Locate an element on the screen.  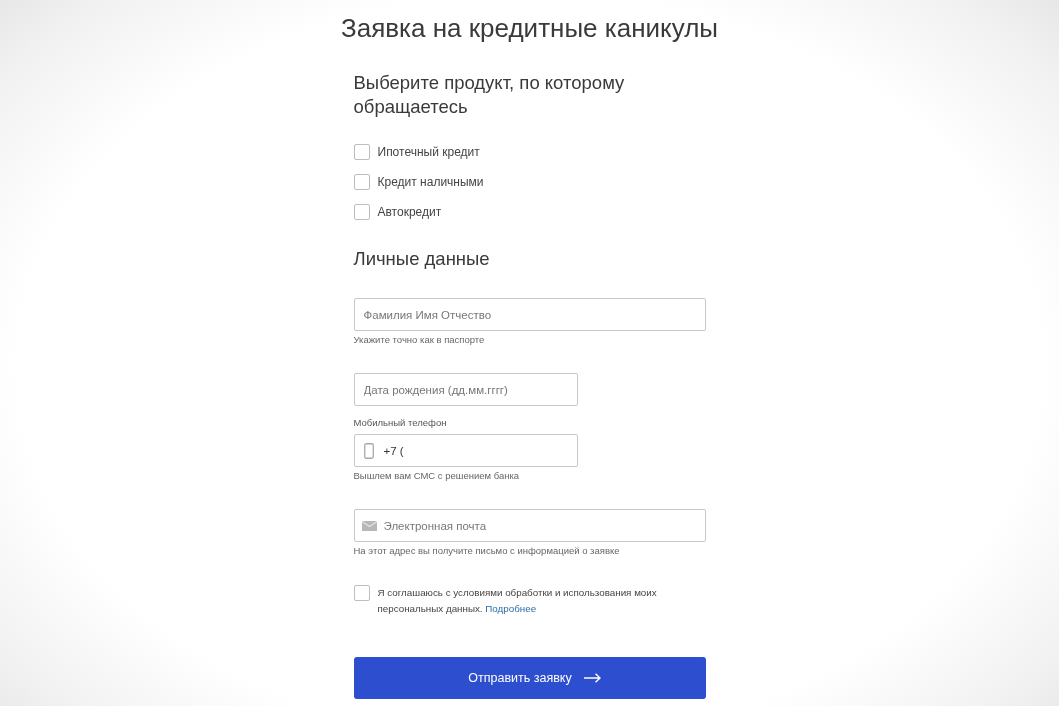
section-heading: Личные данные is located at coordinates (422, 259).